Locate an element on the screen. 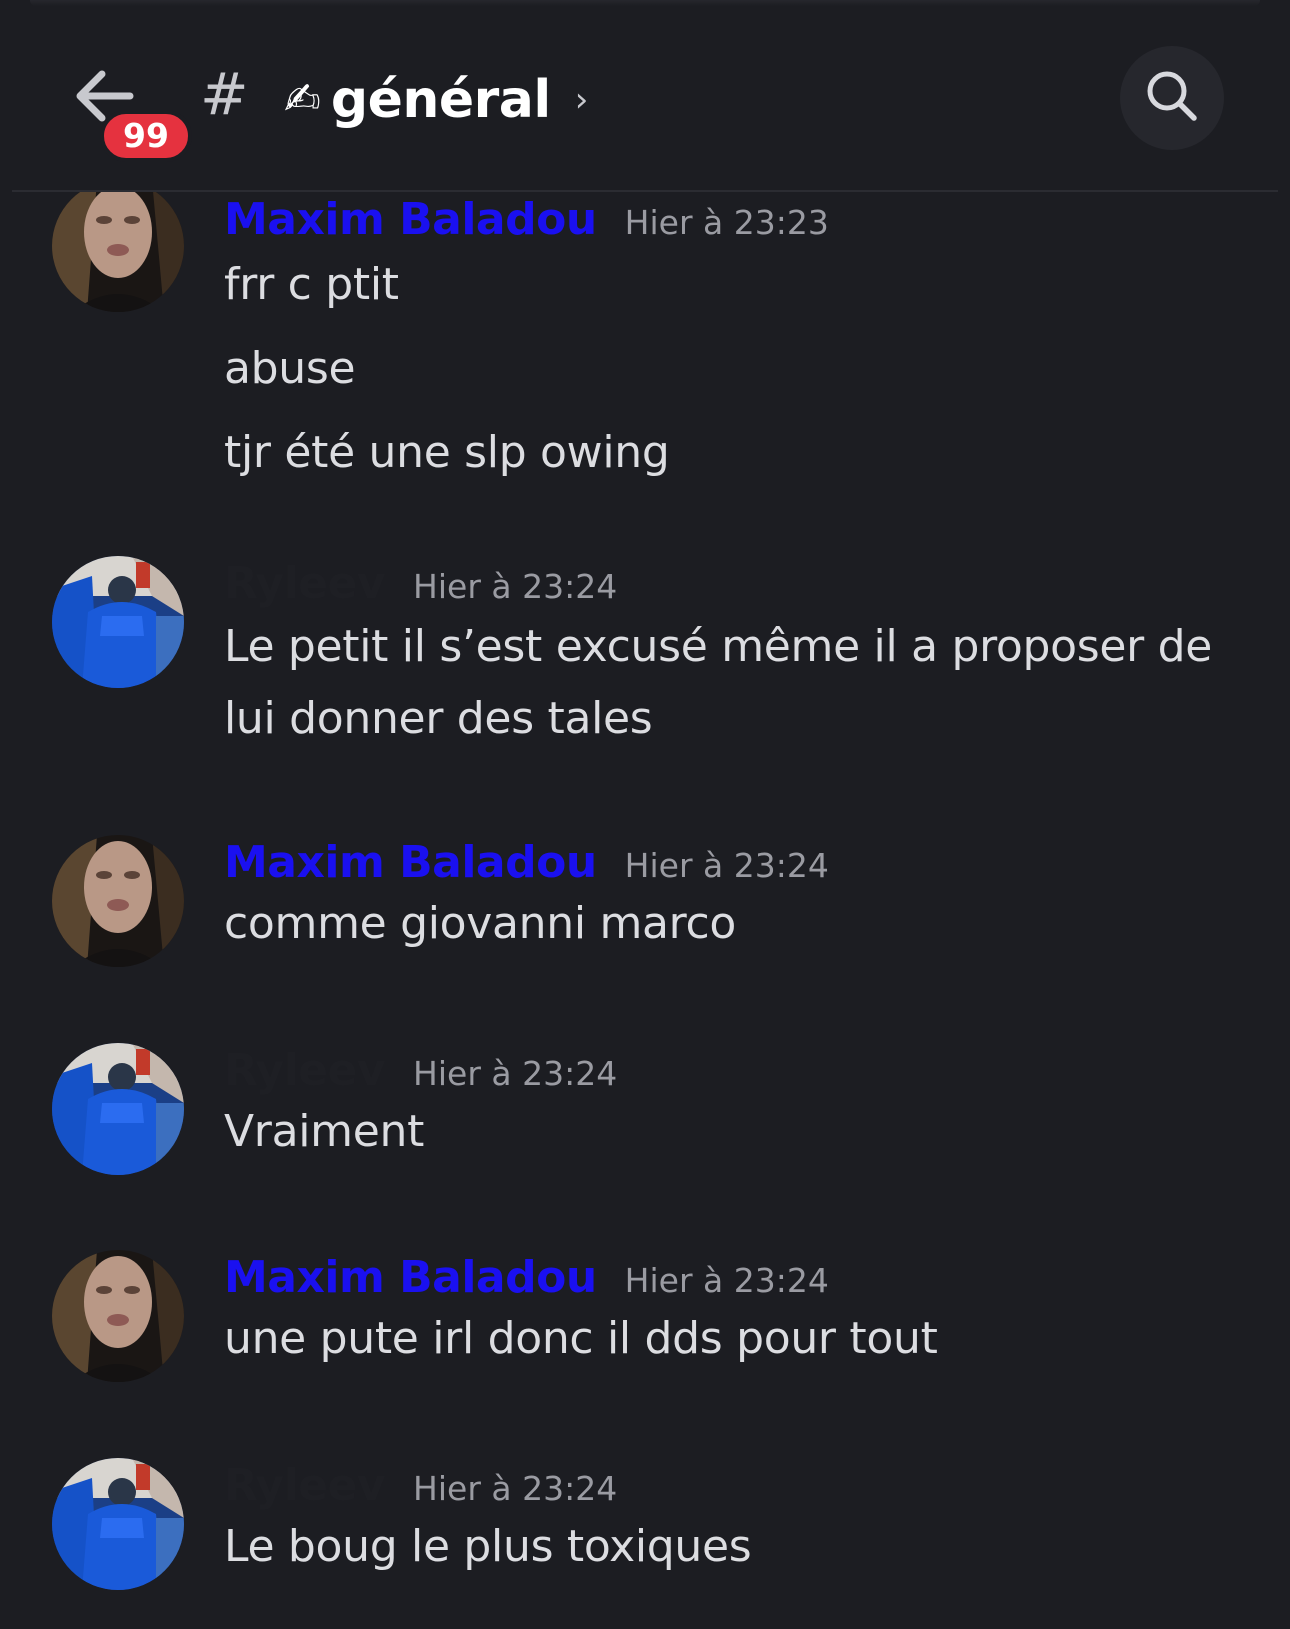  message-text: une pute irl donc il dds pour tout is located at coordinates (581, 1338).